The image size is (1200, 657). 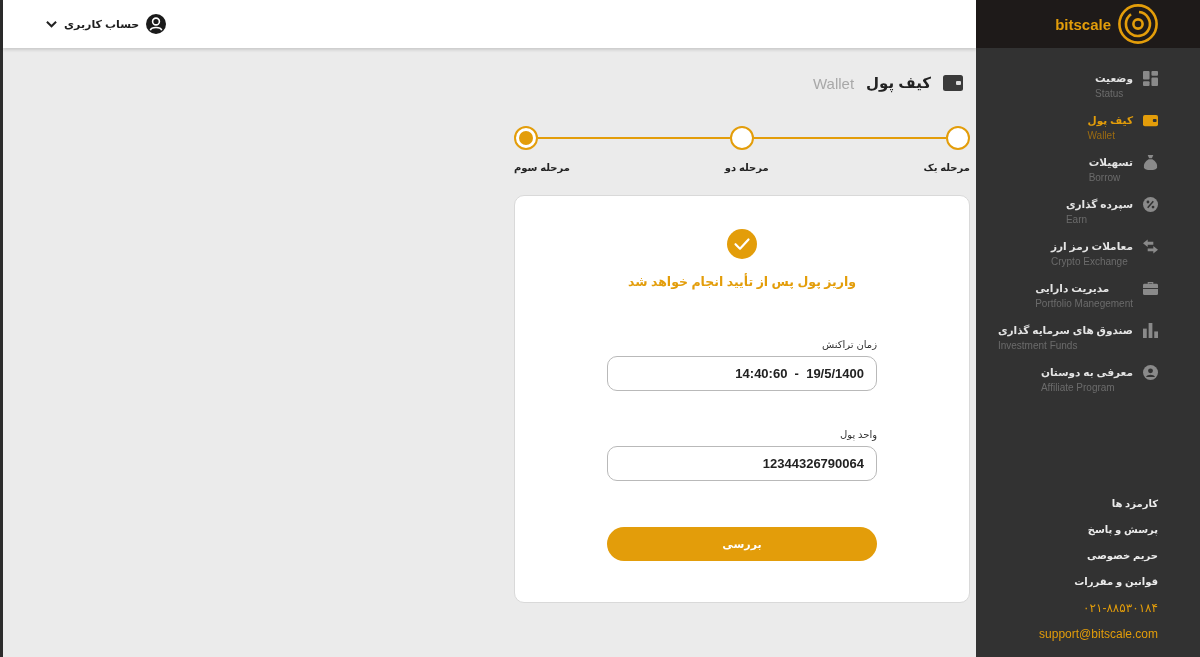 I want to click on footer-link: حریم خصوصی, so click(x=1122, y=556).